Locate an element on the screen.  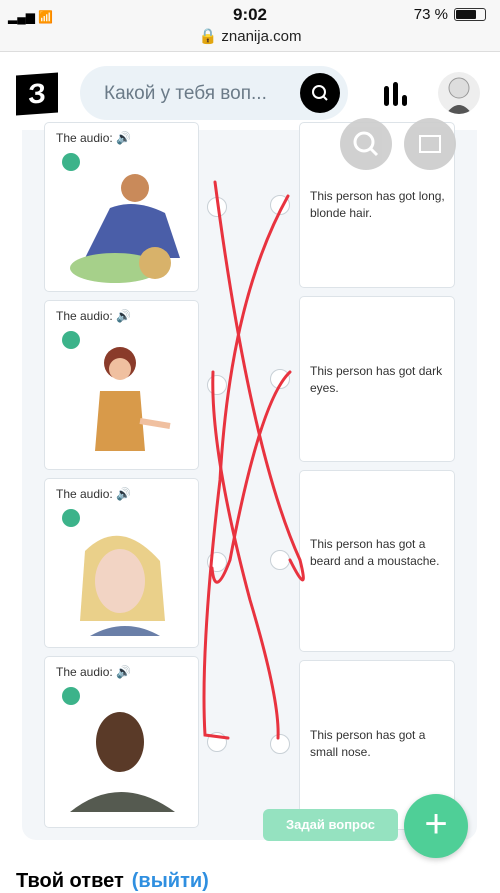
battery-percent: 73 % is located at coordinates (430, 14).